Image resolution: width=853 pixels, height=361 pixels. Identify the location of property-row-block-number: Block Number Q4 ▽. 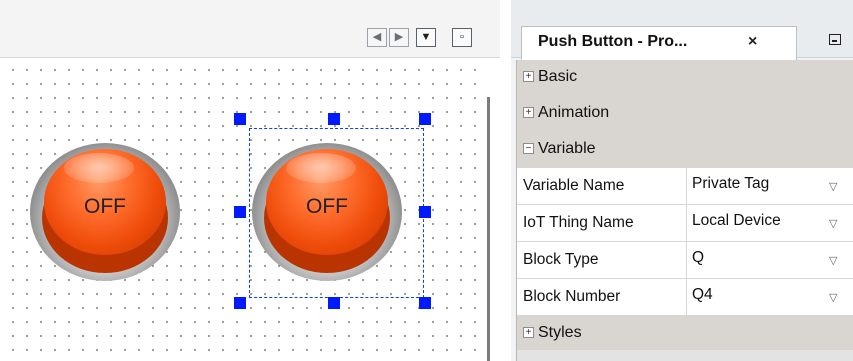
(685, 297).